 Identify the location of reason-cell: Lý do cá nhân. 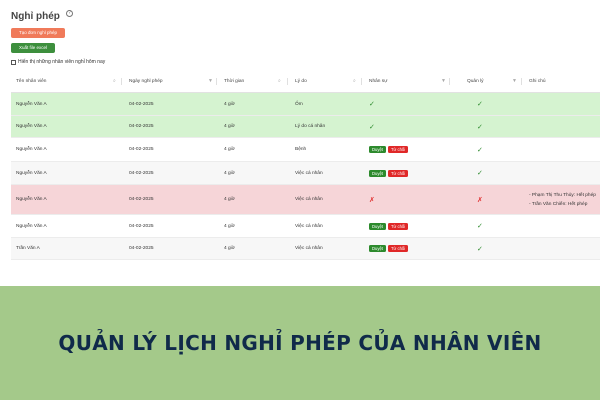
(310, 126).